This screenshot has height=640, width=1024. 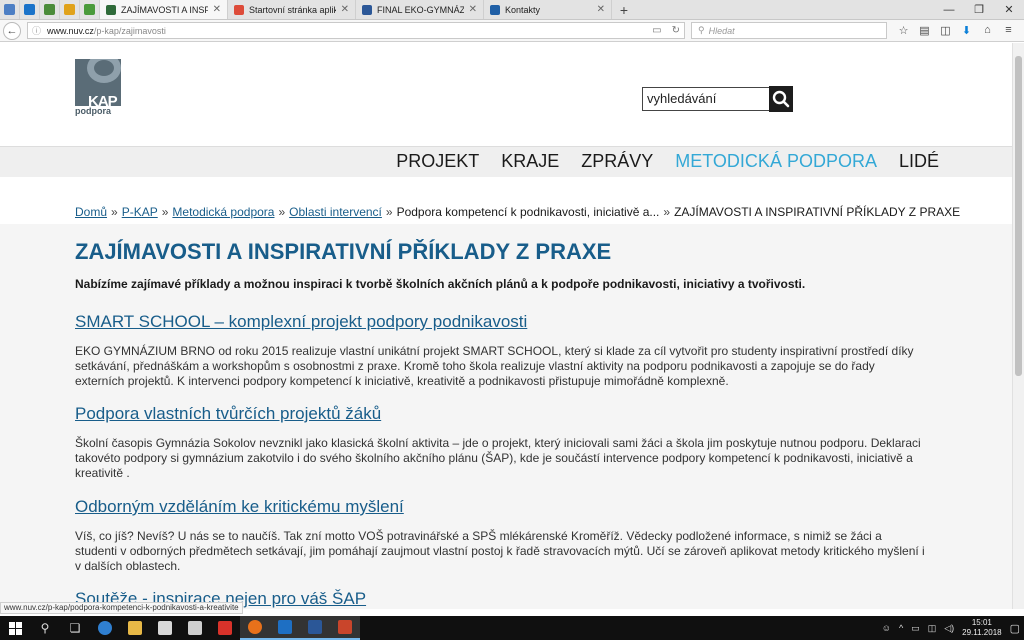 I want to click on article-title-link: Odborným vzděláním ke kritickému myšlení, so click(x=500, y=507).